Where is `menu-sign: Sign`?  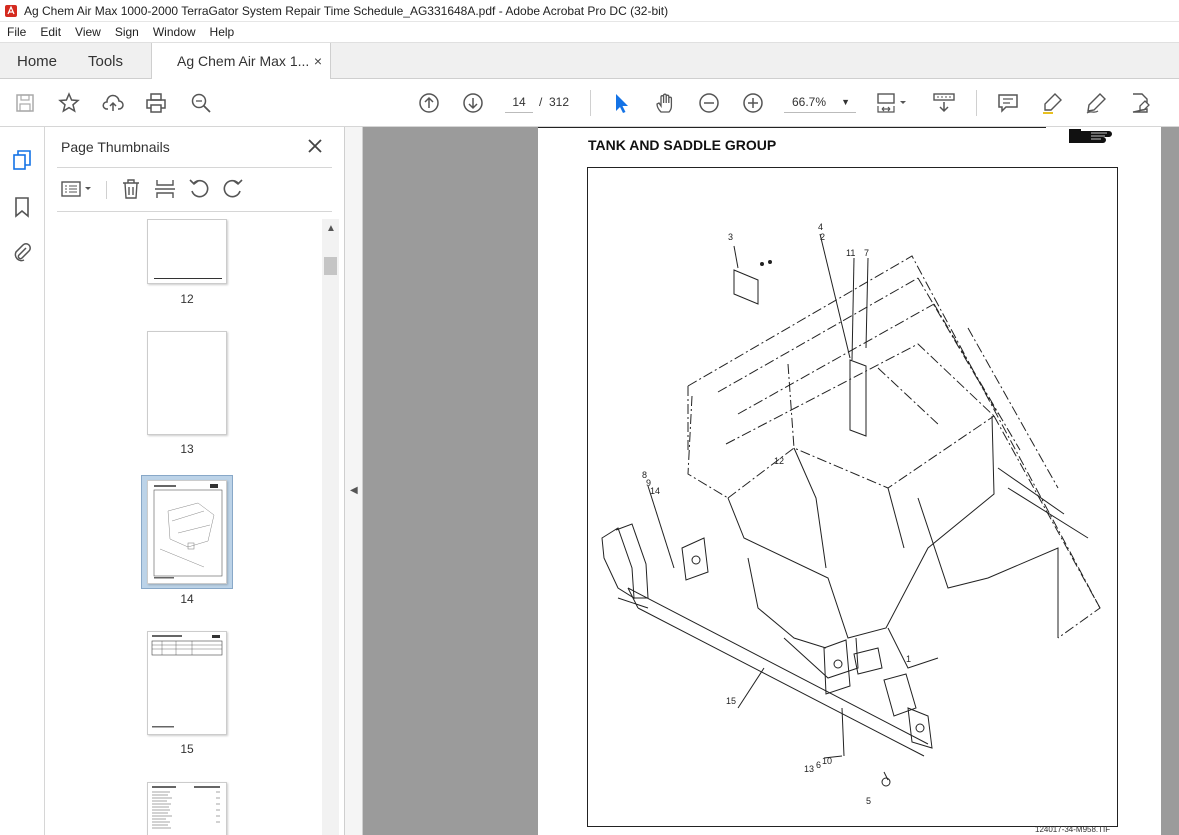
menu-sign: Sign is located at coordinates (127, 32).